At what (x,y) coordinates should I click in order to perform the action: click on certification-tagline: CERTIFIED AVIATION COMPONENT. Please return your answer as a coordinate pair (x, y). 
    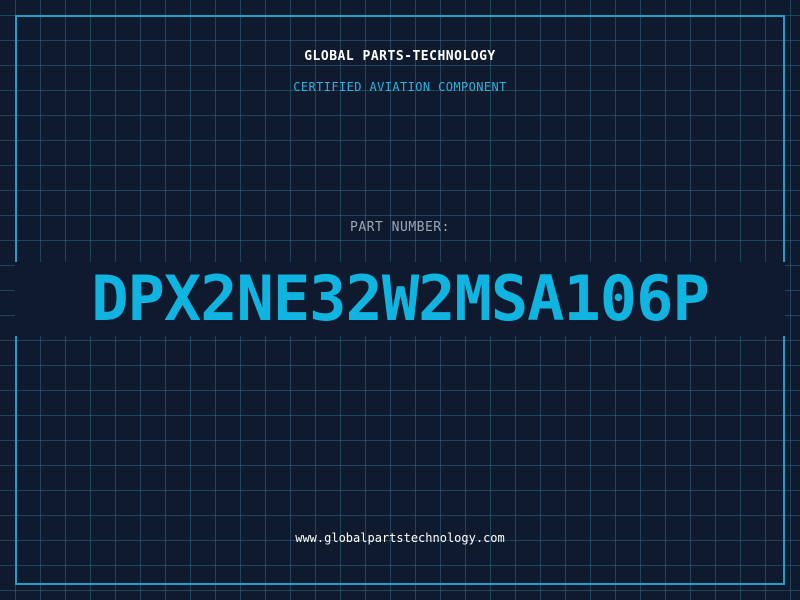
    Looking at the image, I should click on (400, 87).